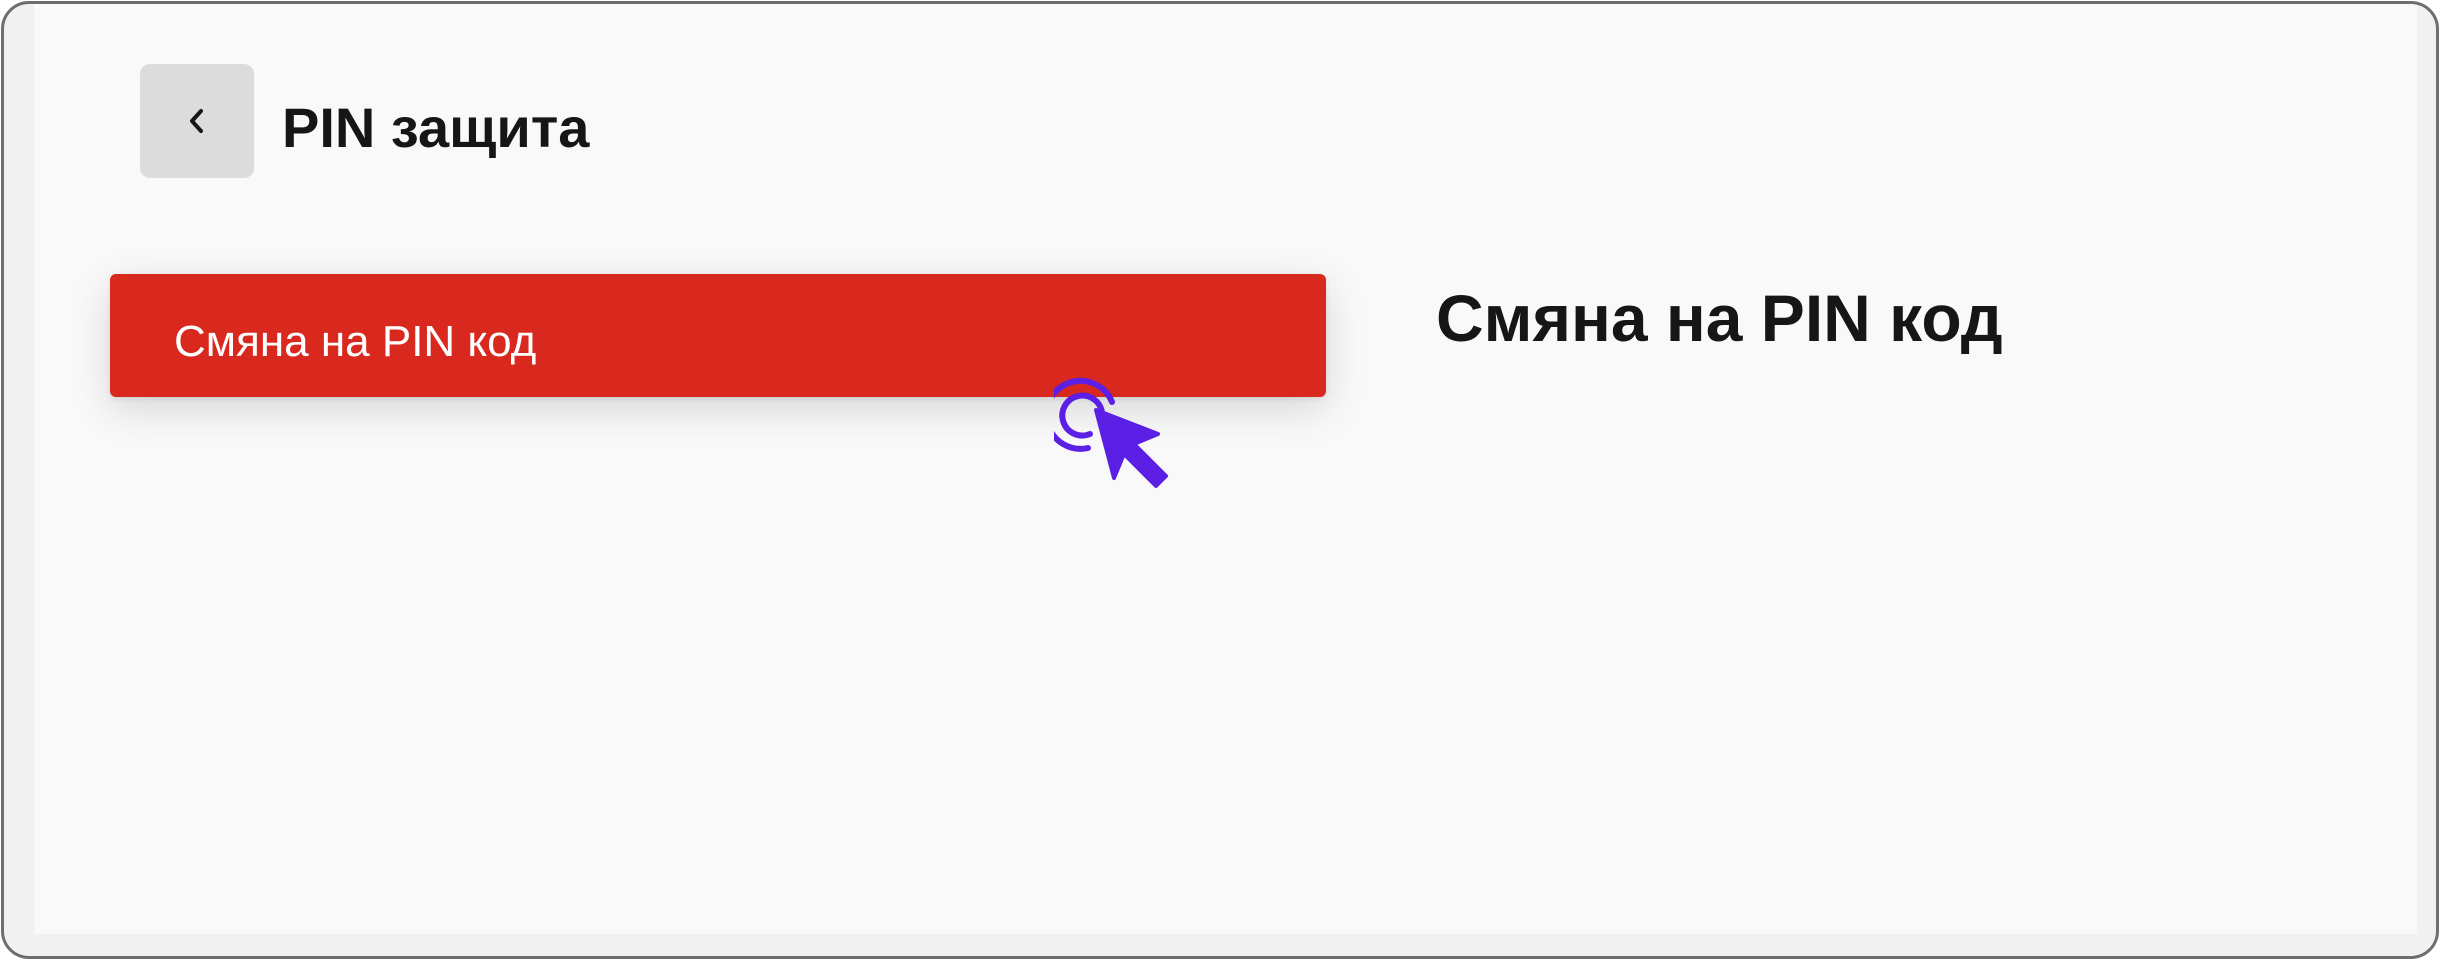 This screenshot has width=2440, height=960. What do you see at coordinates (1719, 318) in the screenshot?
I see `section-title: Смяна на PIN код` at bounding box center [1719, 318].